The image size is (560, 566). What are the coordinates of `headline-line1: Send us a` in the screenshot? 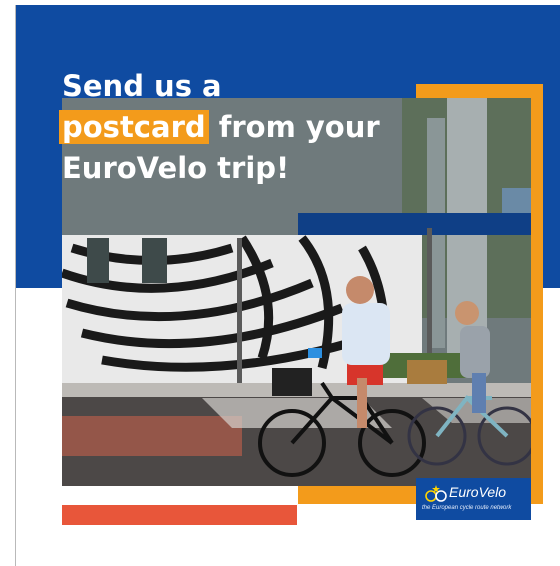 It's located at (142, 86).